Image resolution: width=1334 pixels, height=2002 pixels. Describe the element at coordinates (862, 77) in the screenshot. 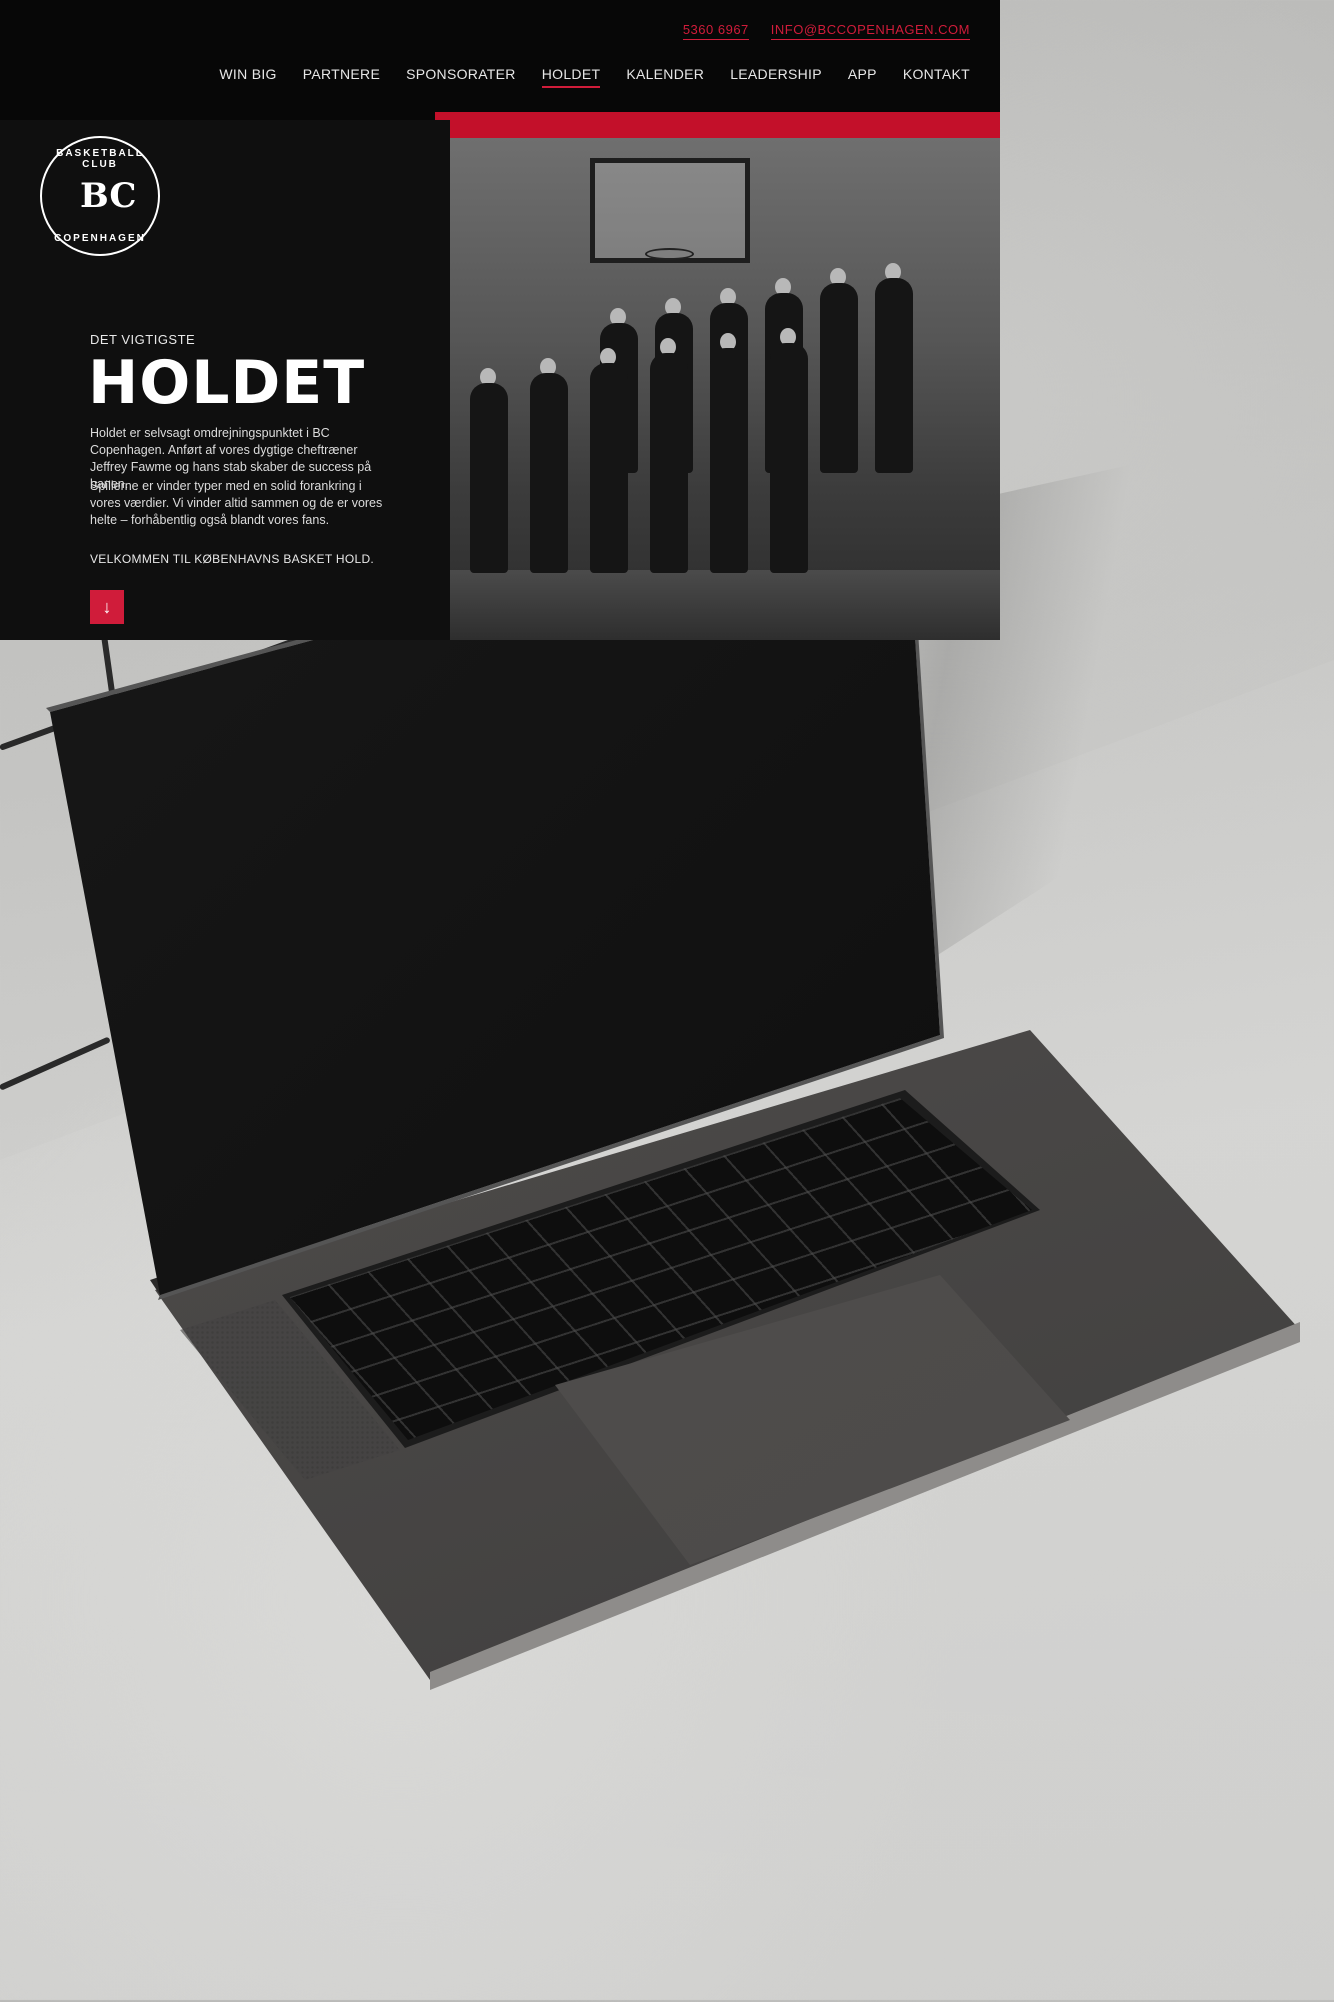

I see `nav-item-app: APP` at that location.